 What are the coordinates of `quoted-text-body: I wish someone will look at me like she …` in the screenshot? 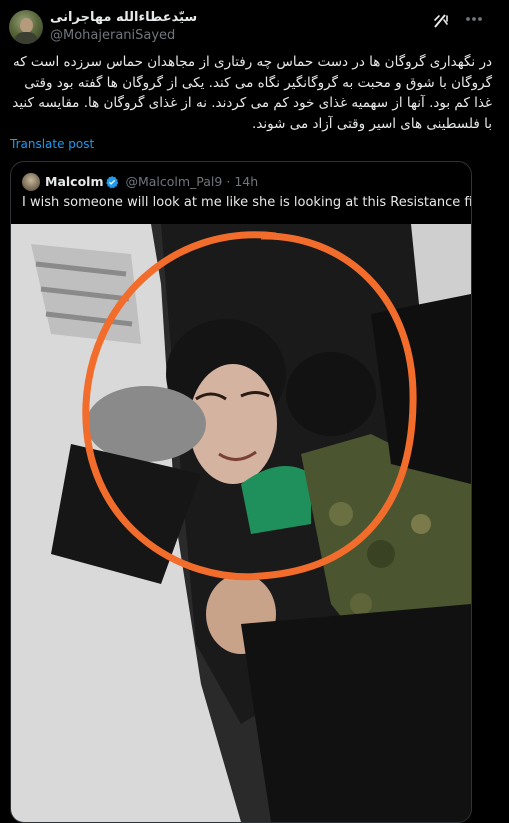 It's located at (247, 202).